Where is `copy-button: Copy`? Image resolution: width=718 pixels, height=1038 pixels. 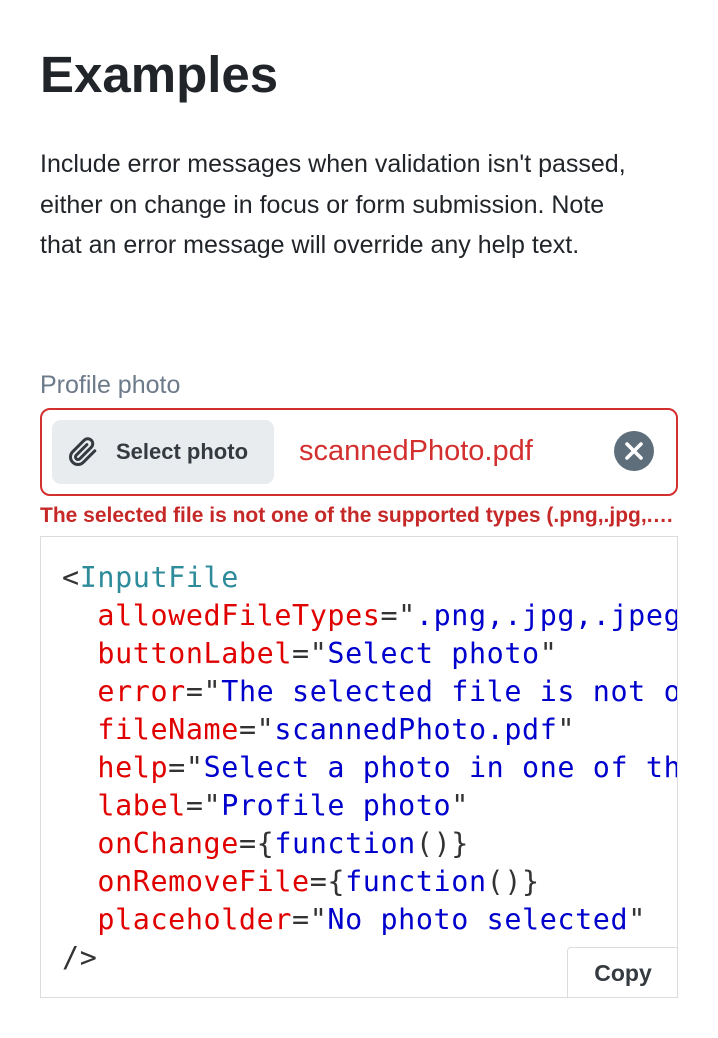
copy-button: Copy is located at coordinates (622, 972).